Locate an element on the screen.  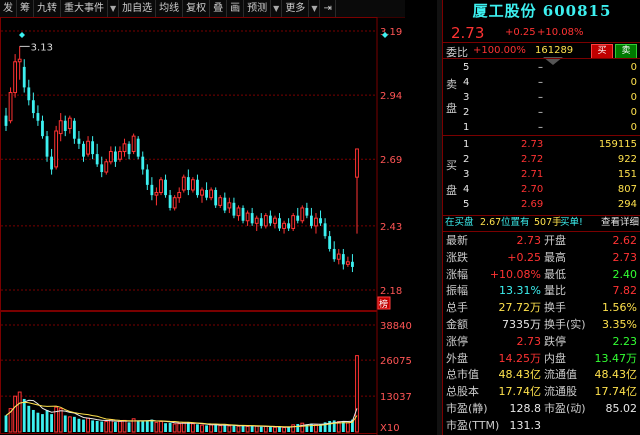
stat-row: 涨跌 +0.25 最高 2.73 is located at coordinates (541, 257).